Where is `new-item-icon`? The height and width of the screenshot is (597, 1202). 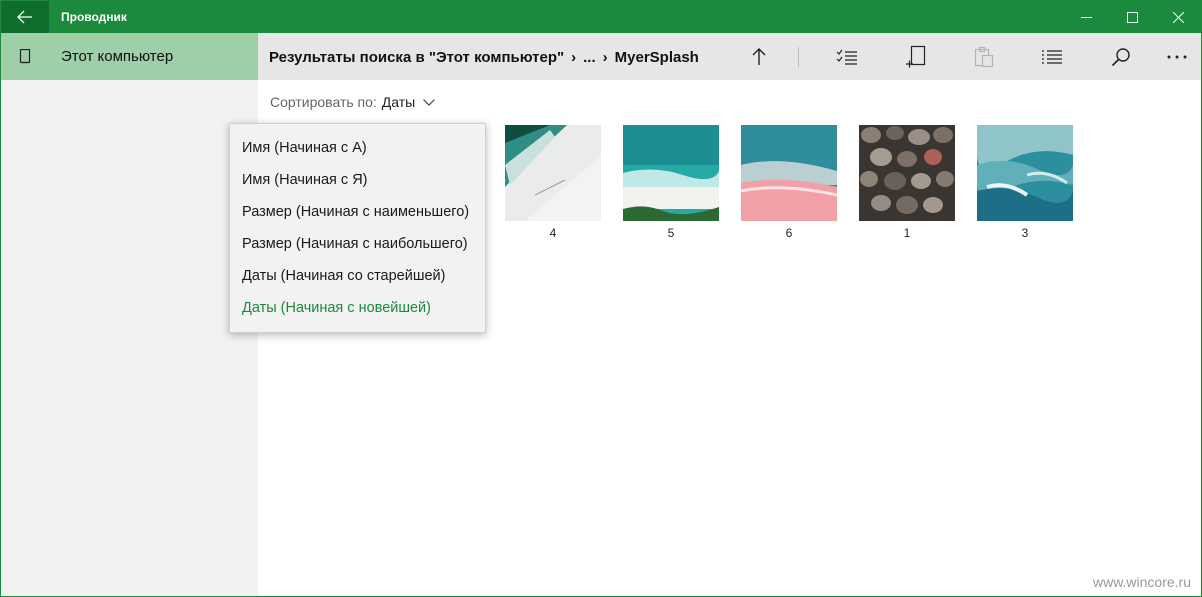
new-item-icon is located at coordinates (916, 56).